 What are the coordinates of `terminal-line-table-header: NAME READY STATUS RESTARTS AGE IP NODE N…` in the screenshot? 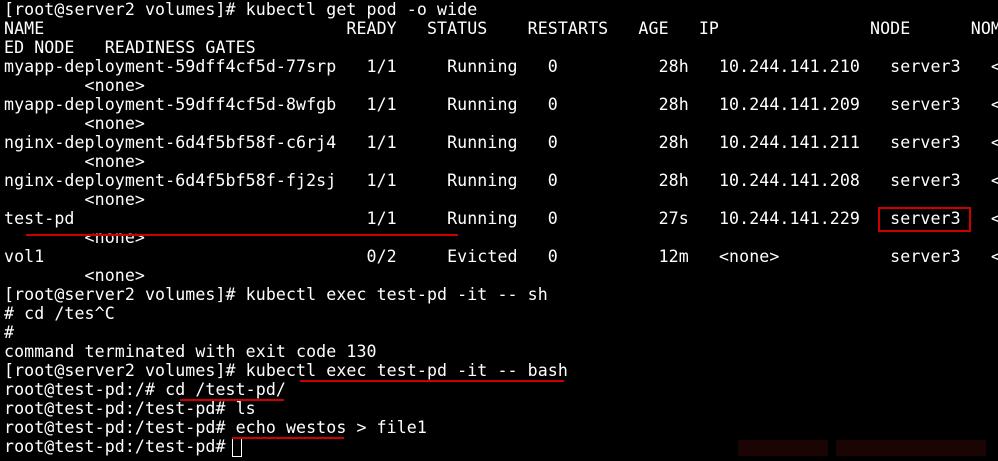 It's located at (501, 28).